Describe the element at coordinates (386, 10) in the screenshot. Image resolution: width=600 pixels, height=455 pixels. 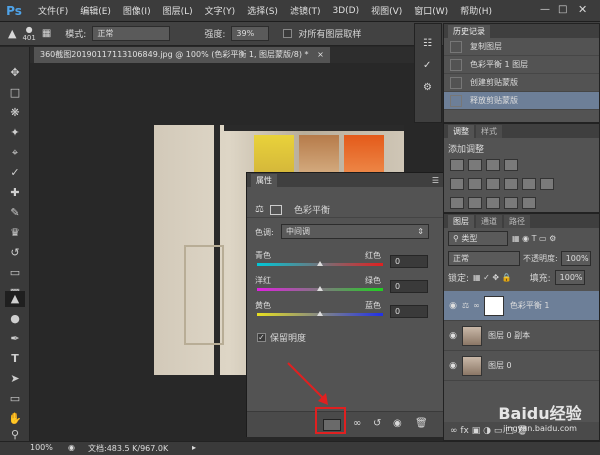
I see `menu-view: 视图(V)` at that location.